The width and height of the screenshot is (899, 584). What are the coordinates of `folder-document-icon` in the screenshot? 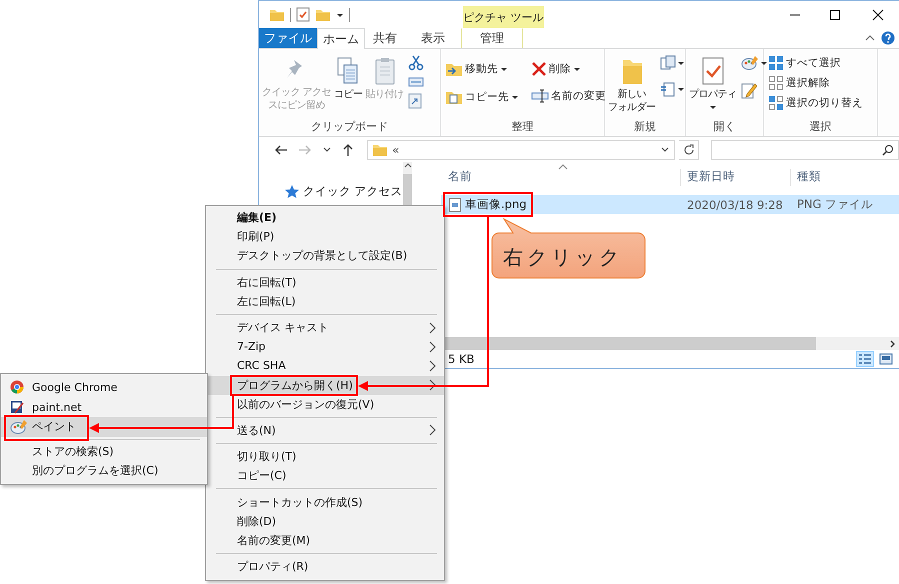 It's located at (454, 97).